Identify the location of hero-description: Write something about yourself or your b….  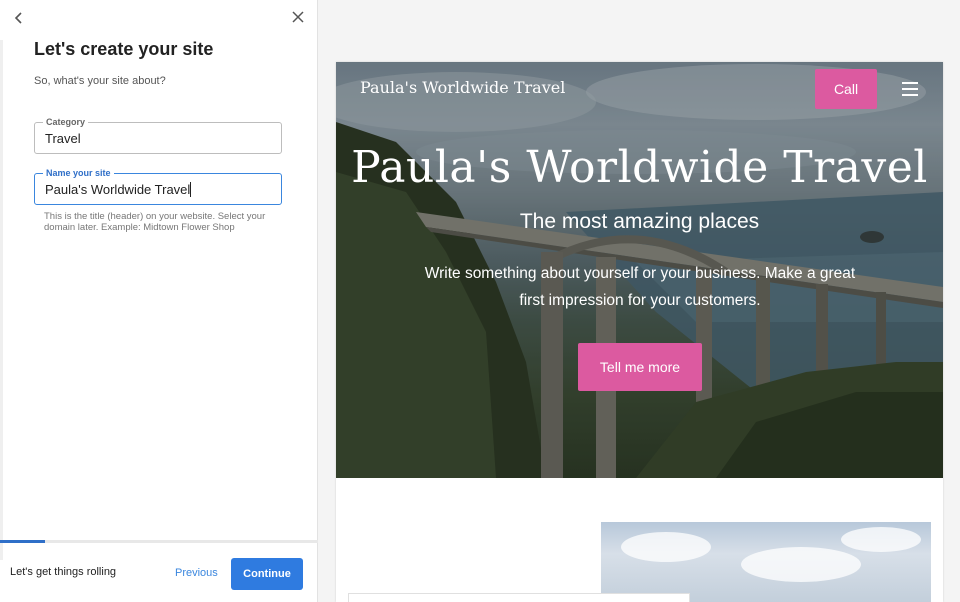
(640, 287).